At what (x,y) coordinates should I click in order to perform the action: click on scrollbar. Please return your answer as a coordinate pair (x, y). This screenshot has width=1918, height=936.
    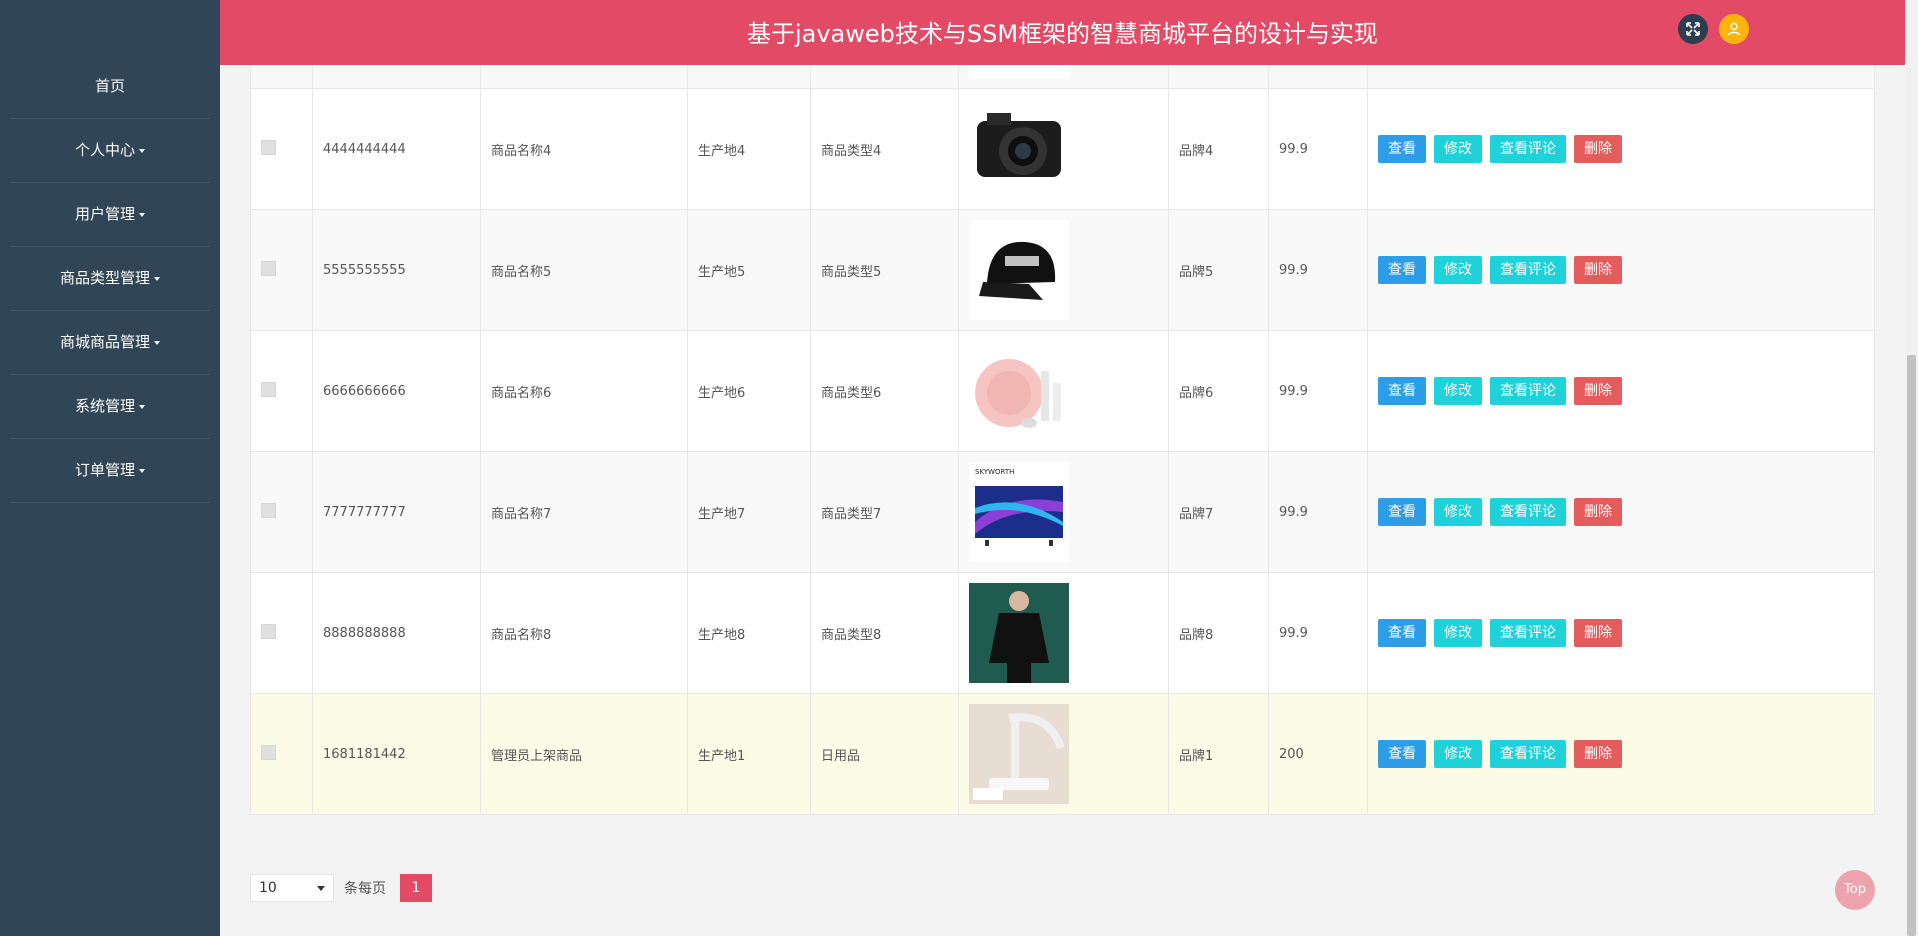
    Looking at the image, I should click on (1911, 468).